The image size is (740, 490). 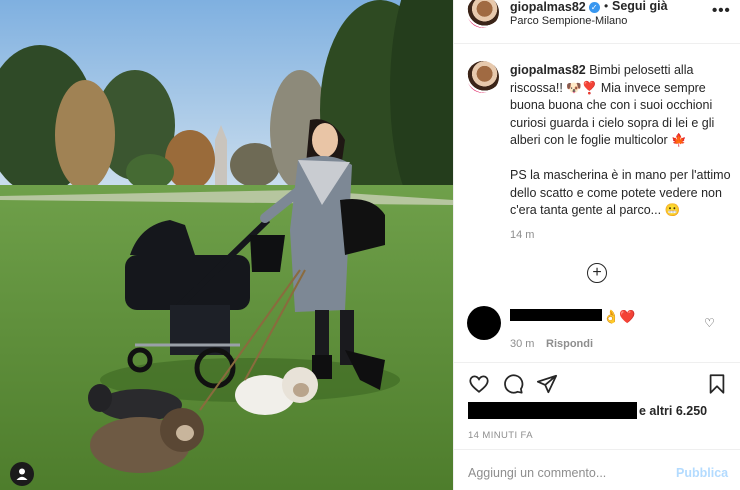 What do you see at coordinates (556, 315) in the screenshot?
I see `redacted-comment` at bounding box center [556, 315].